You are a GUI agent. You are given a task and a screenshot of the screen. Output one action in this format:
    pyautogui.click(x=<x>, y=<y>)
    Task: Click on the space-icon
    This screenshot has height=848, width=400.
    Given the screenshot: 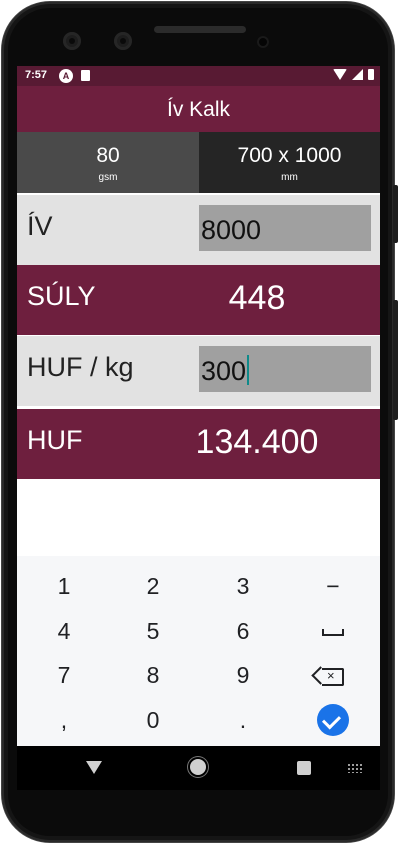 What is the action you would take?
    pyautogui.click(x=333, y=633)
    